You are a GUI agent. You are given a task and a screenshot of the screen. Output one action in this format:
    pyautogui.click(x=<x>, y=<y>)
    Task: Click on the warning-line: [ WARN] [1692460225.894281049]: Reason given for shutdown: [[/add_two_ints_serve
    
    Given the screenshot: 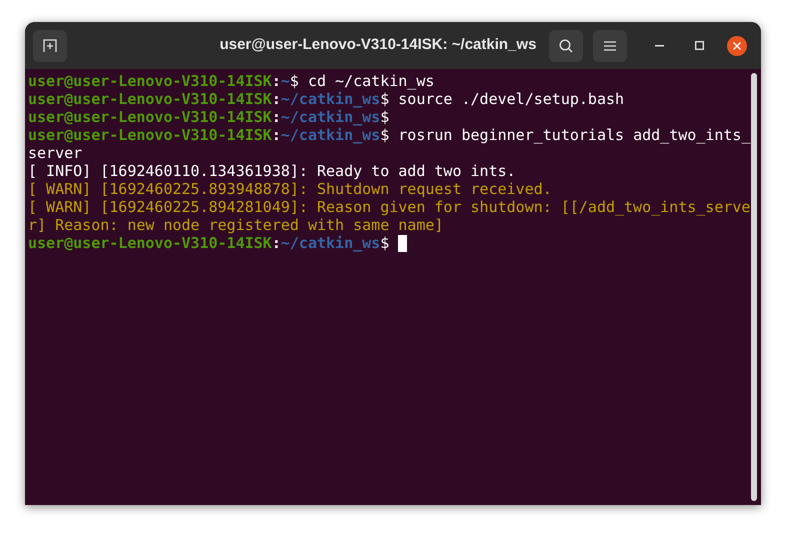 What is the action you would take?
    pyautogui.click(x=389, y=207)
    